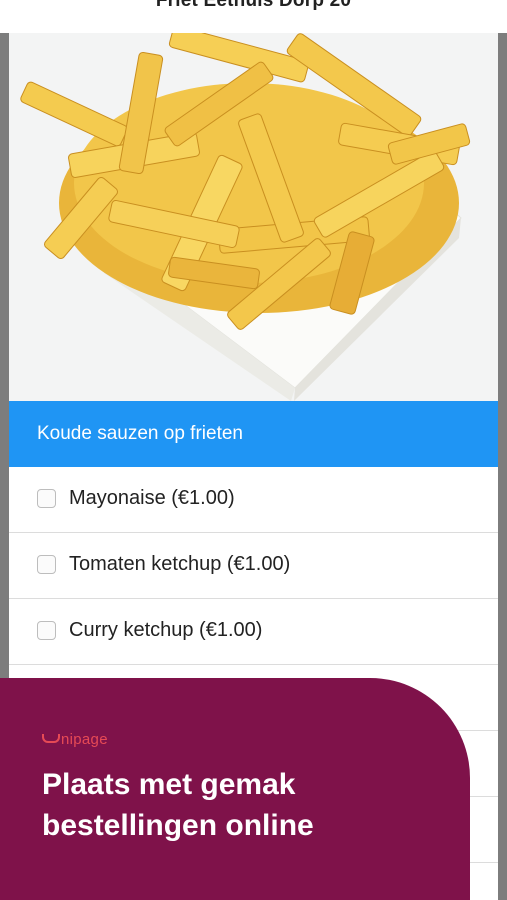 This screenshot has width=507, height=900. Describe the element at coordinates (502, 466) in the screenshot. I see `background-page-right` at that location.